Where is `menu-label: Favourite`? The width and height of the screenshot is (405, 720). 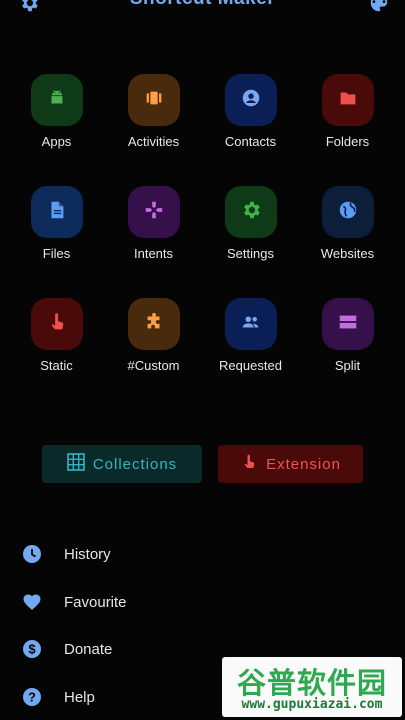
menu-label: Favourite is located at coordinates (95, 602).